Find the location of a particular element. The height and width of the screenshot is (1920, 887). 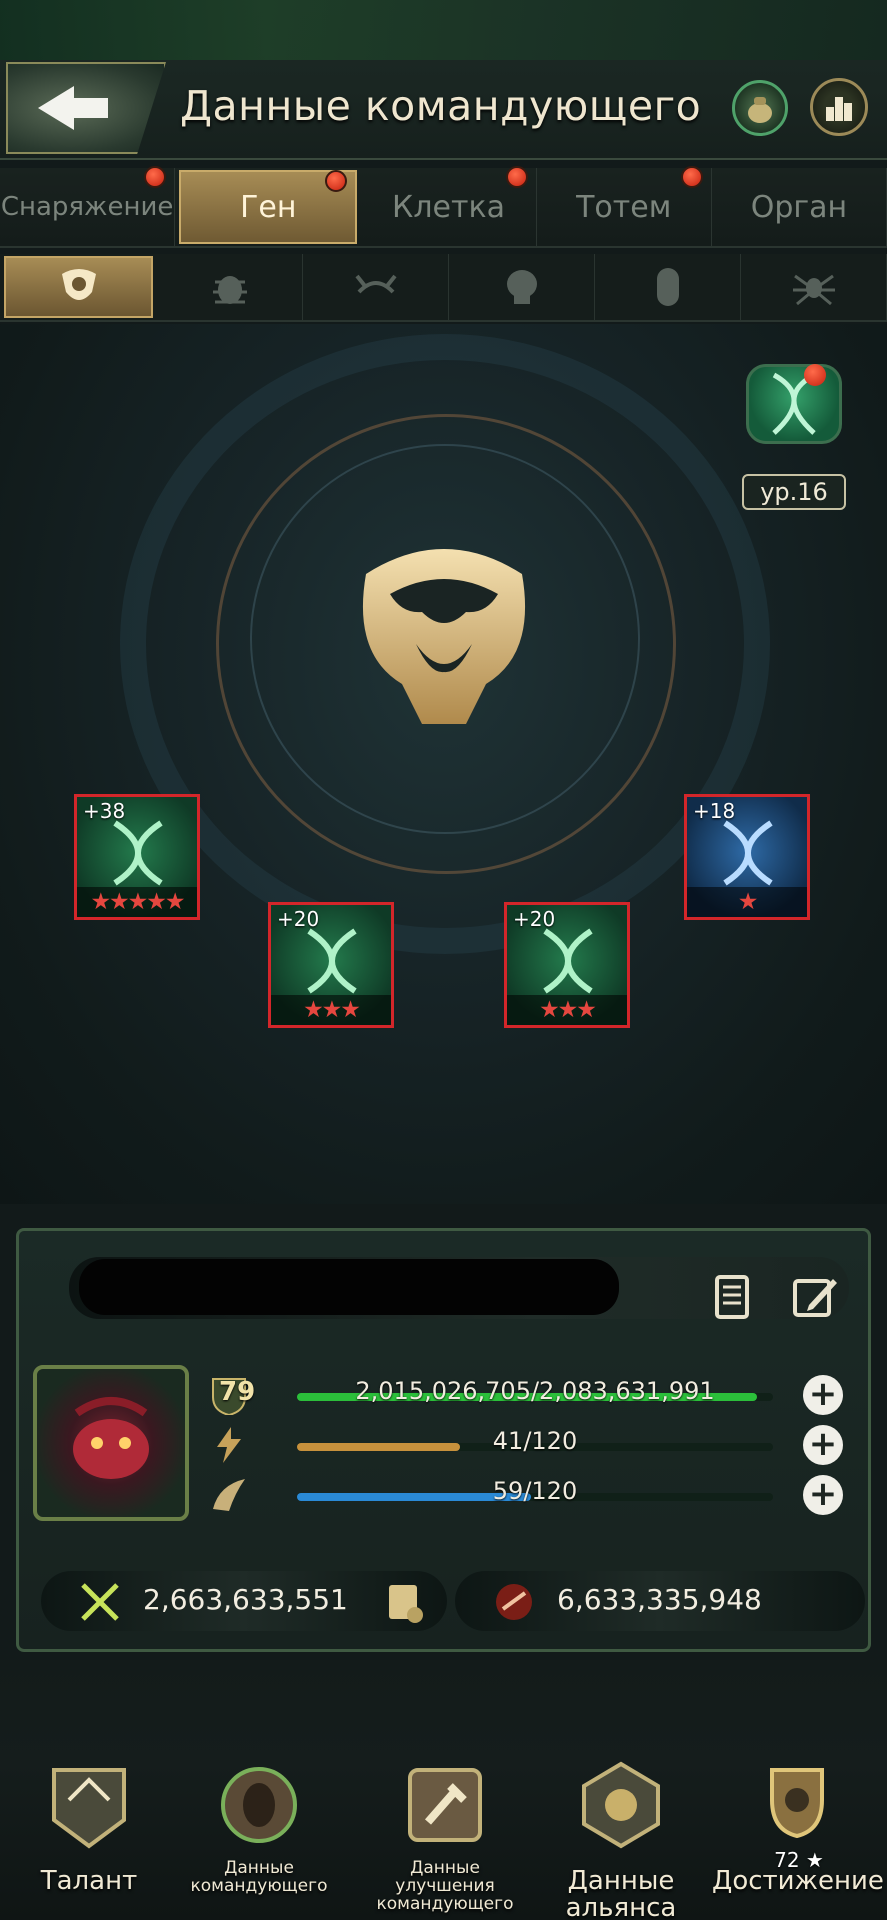

redacted-name is located at coordinates (349, 1287).